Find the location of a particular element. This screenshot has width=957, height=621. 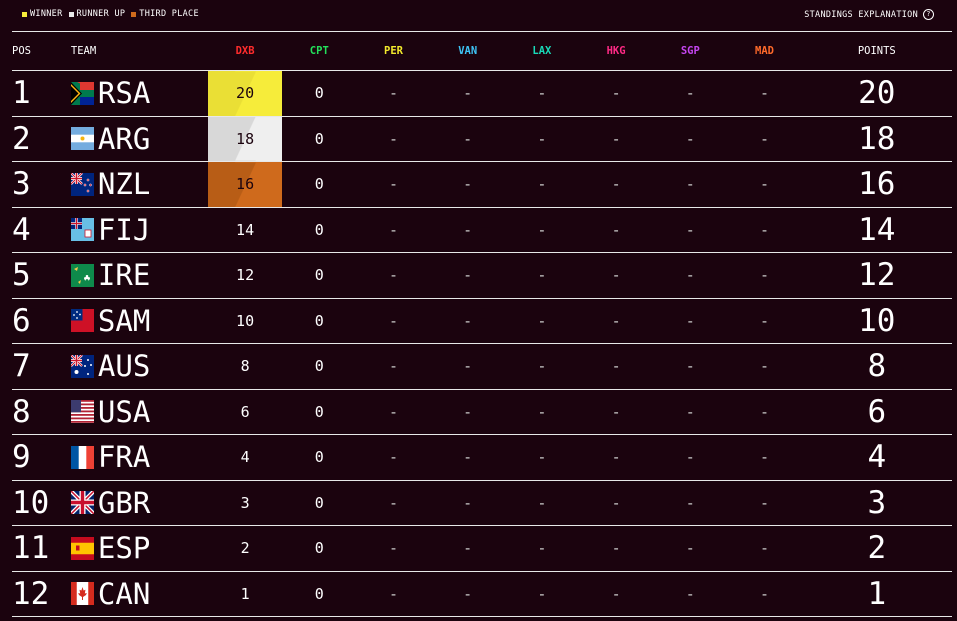

team-cell: SAM is located at coordinates (139, 321).